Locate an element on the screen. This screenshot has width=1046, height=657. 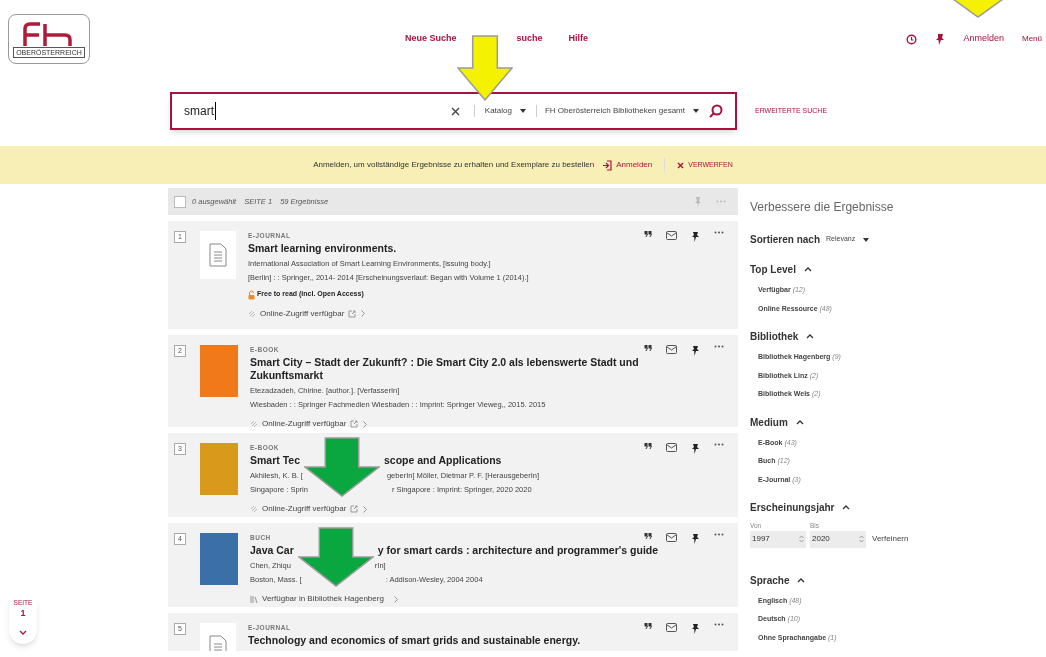
refine-button: Verfeinern is located at coordinates (890, 539).